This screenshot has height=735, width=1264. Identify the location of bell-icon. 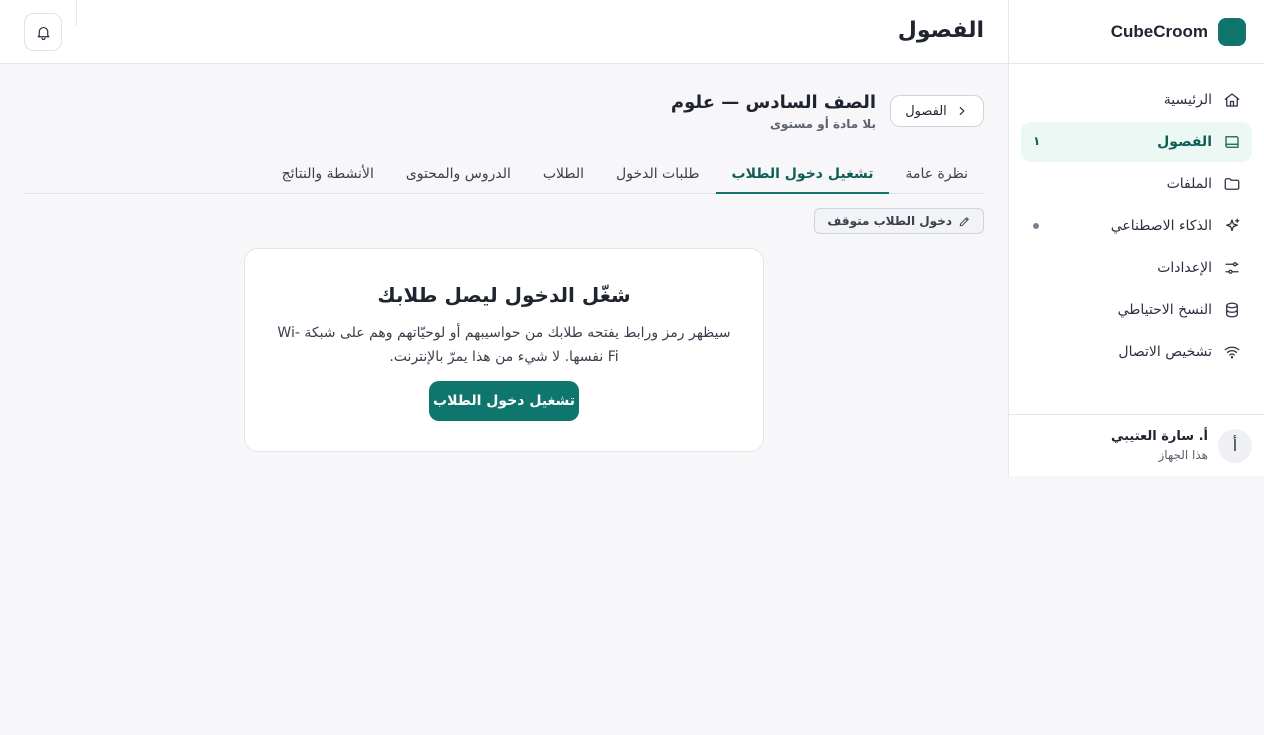
(43, 32).